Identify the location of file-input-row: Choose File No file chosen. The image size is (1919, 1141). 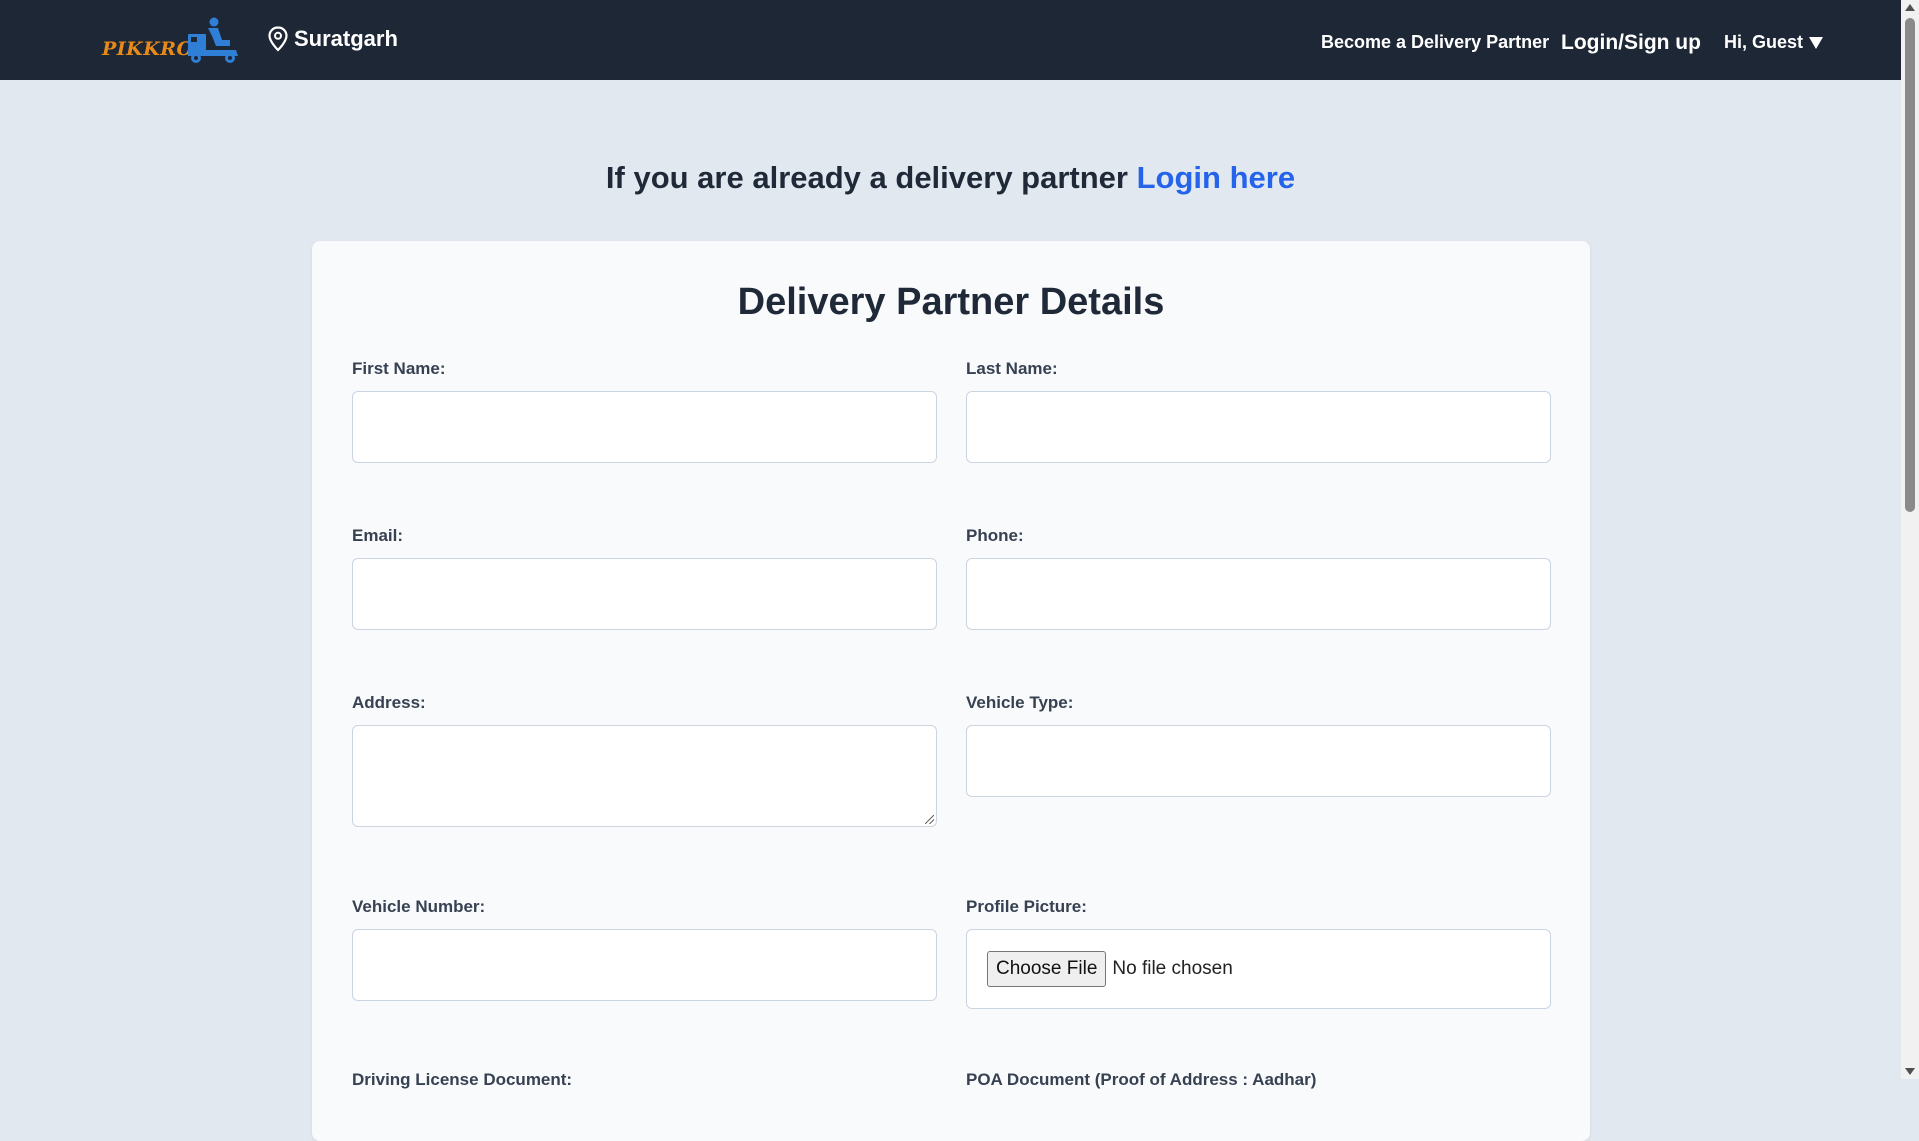
(1258, 969).